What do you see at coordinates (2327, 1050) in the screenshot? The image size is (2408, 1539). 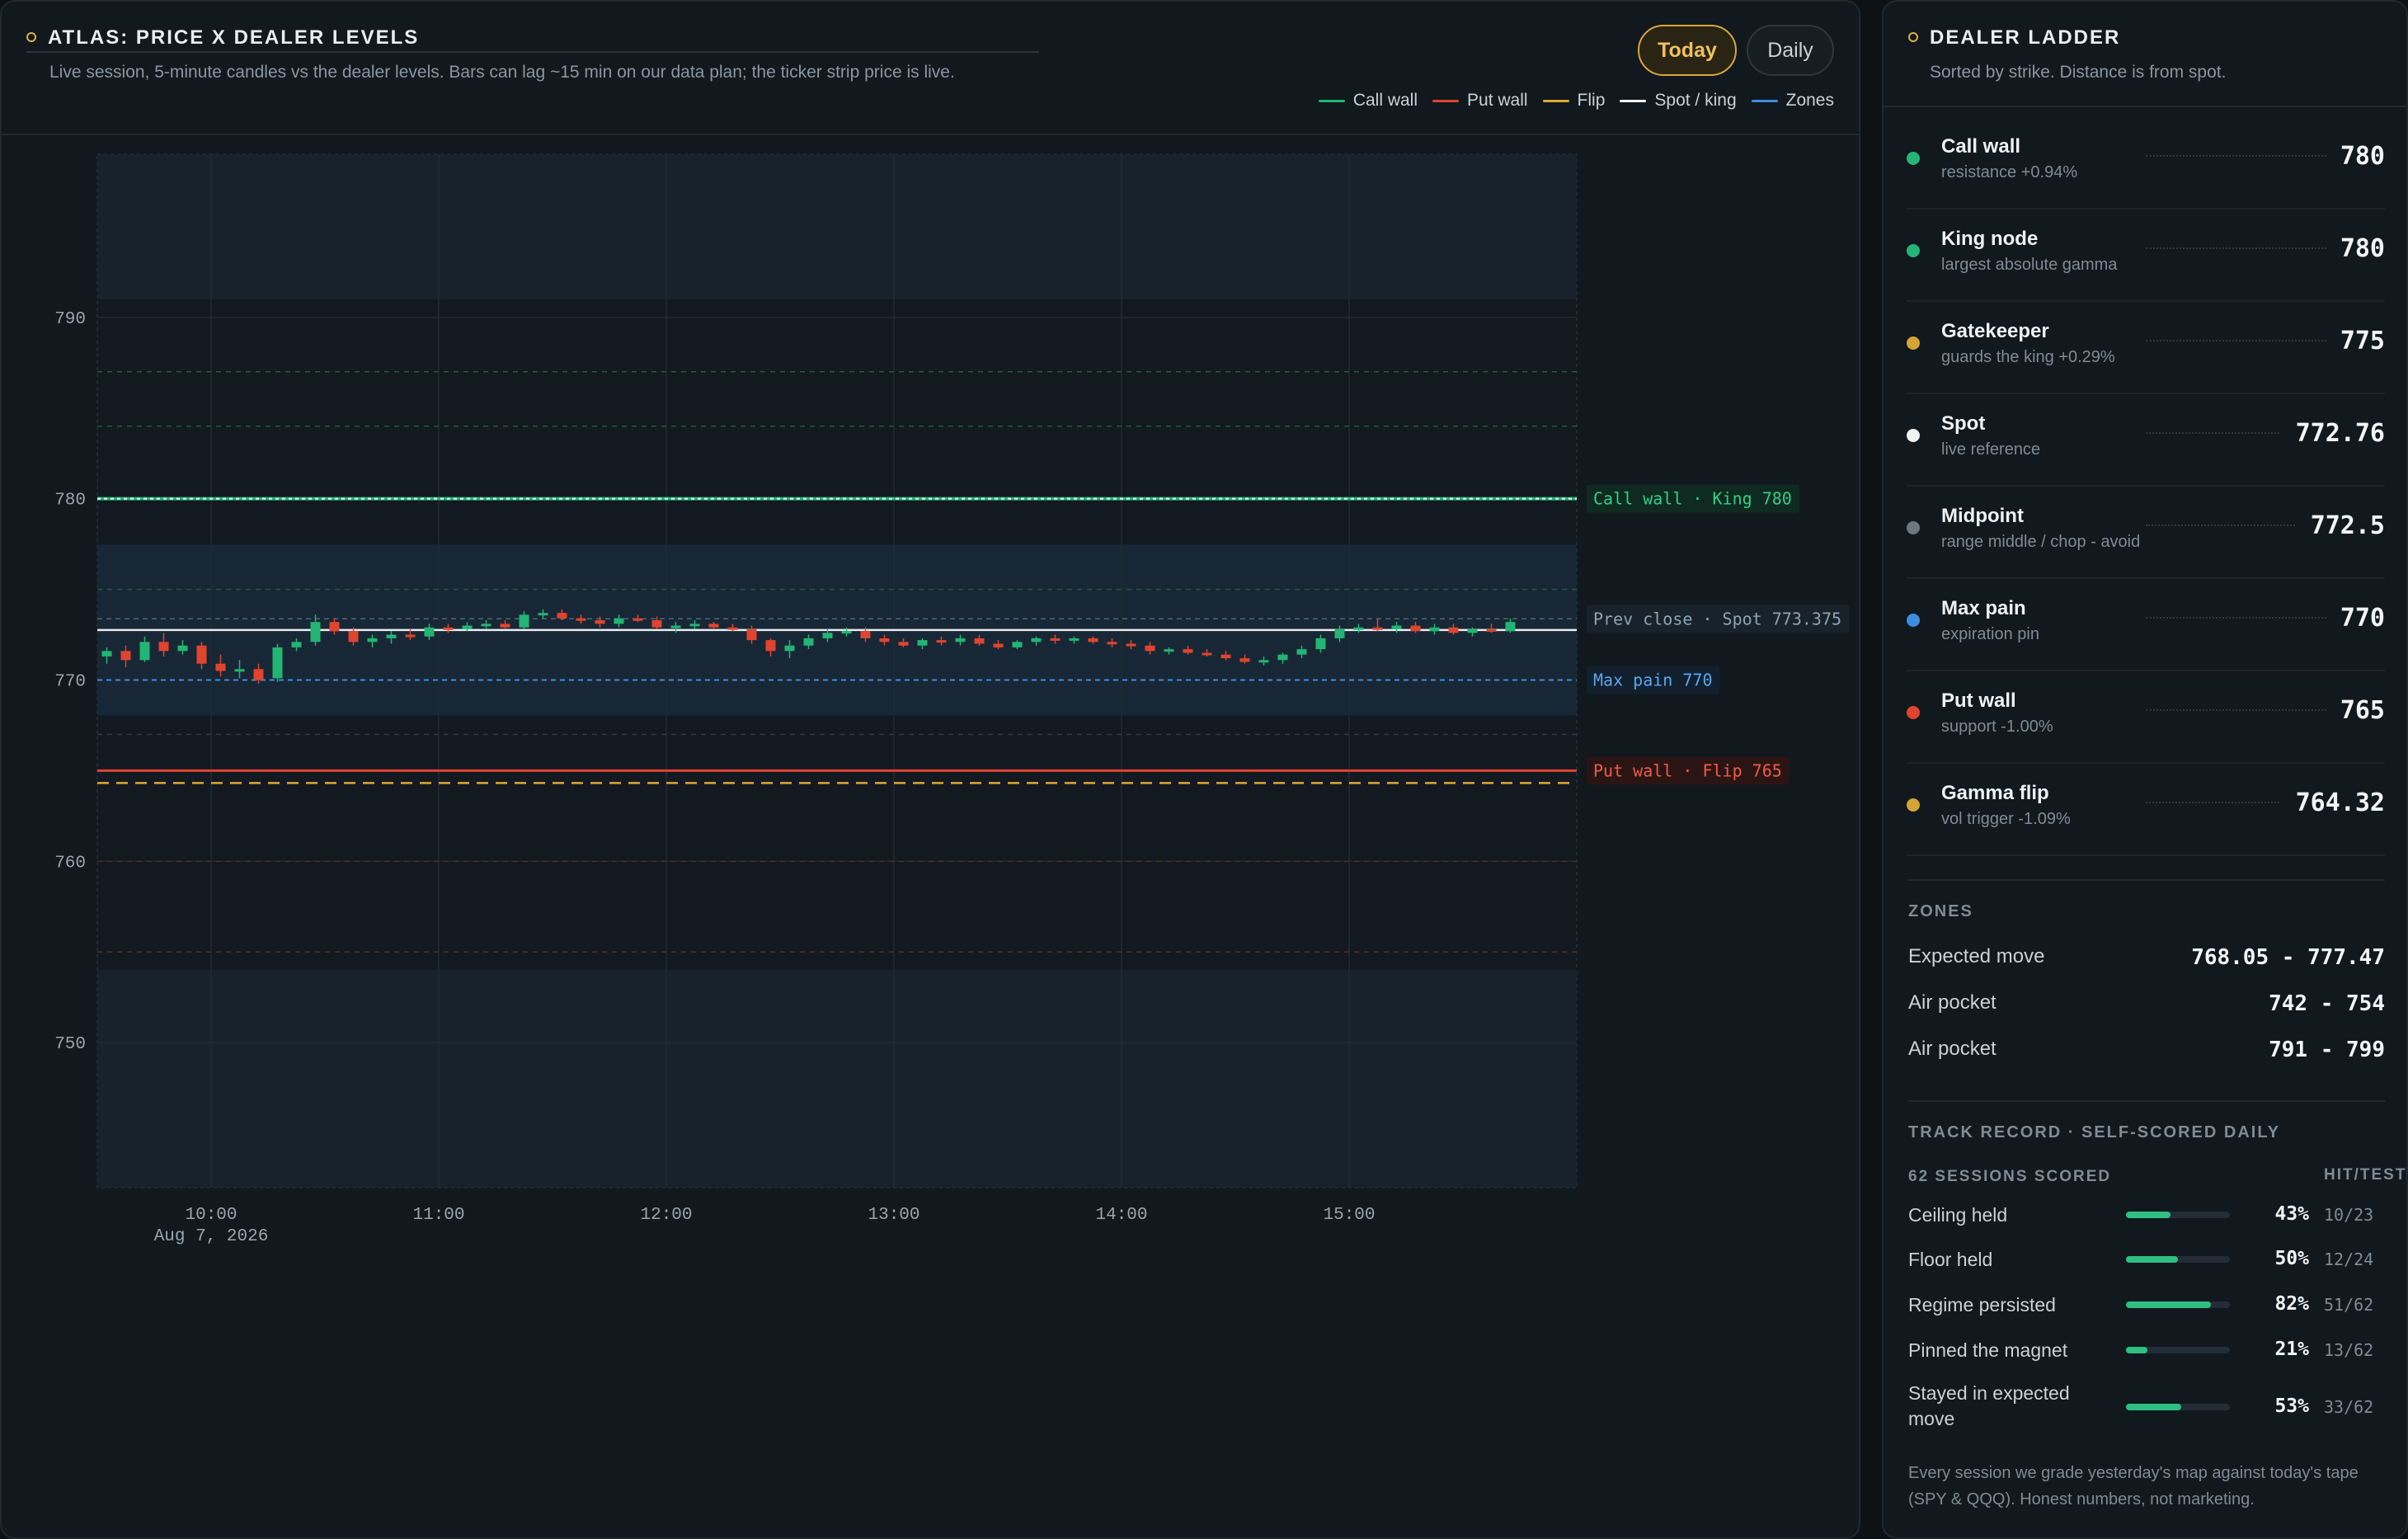 I see `zone-value: 791 - 799` at bounding box center [2327, 1050].